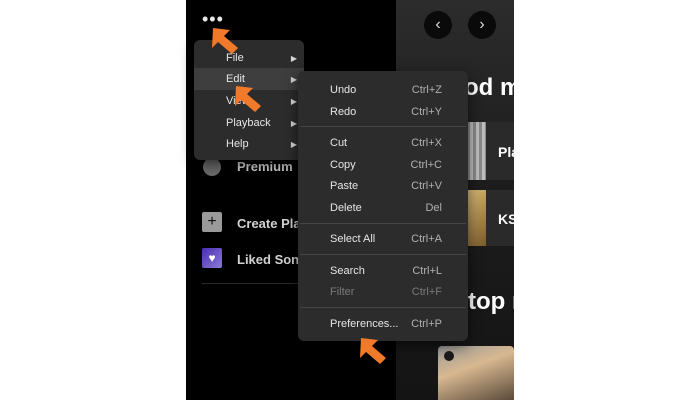 The width and height of the screenshot is (700, 400). I want to click on sidebar-item-liked-songs: Liked Song, so click(272, 259).